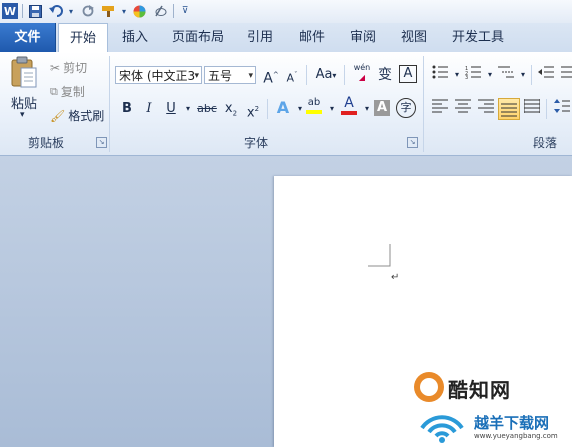 The image size is (572, 447). What do you see at coordinates (198, 37) in the screenshot?
I see `tab-page-layout: 页面布局` at bounding box center [198, 37].